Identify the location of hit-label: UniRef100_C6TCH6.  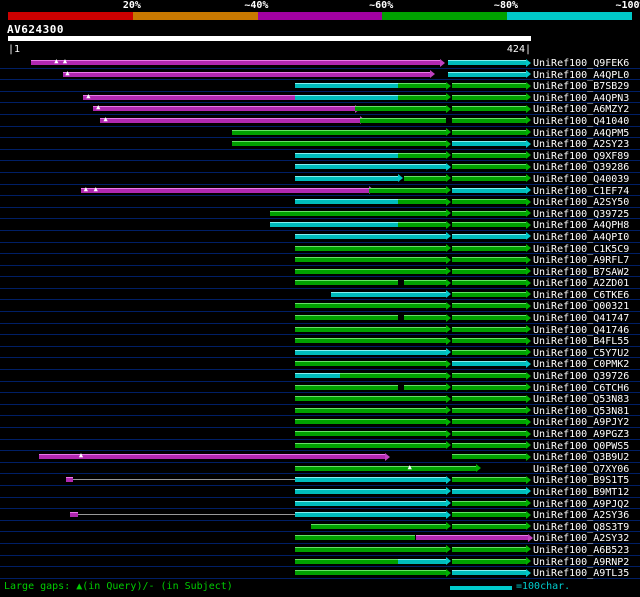
(581, 388).